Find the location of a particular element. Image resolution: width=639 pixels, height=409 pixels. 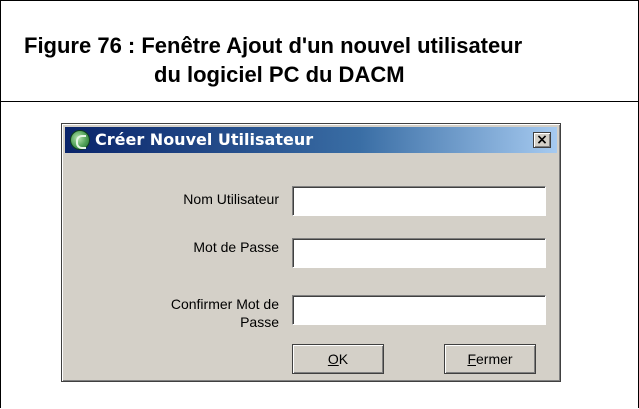

username-input is located at coordinates (419, 201).